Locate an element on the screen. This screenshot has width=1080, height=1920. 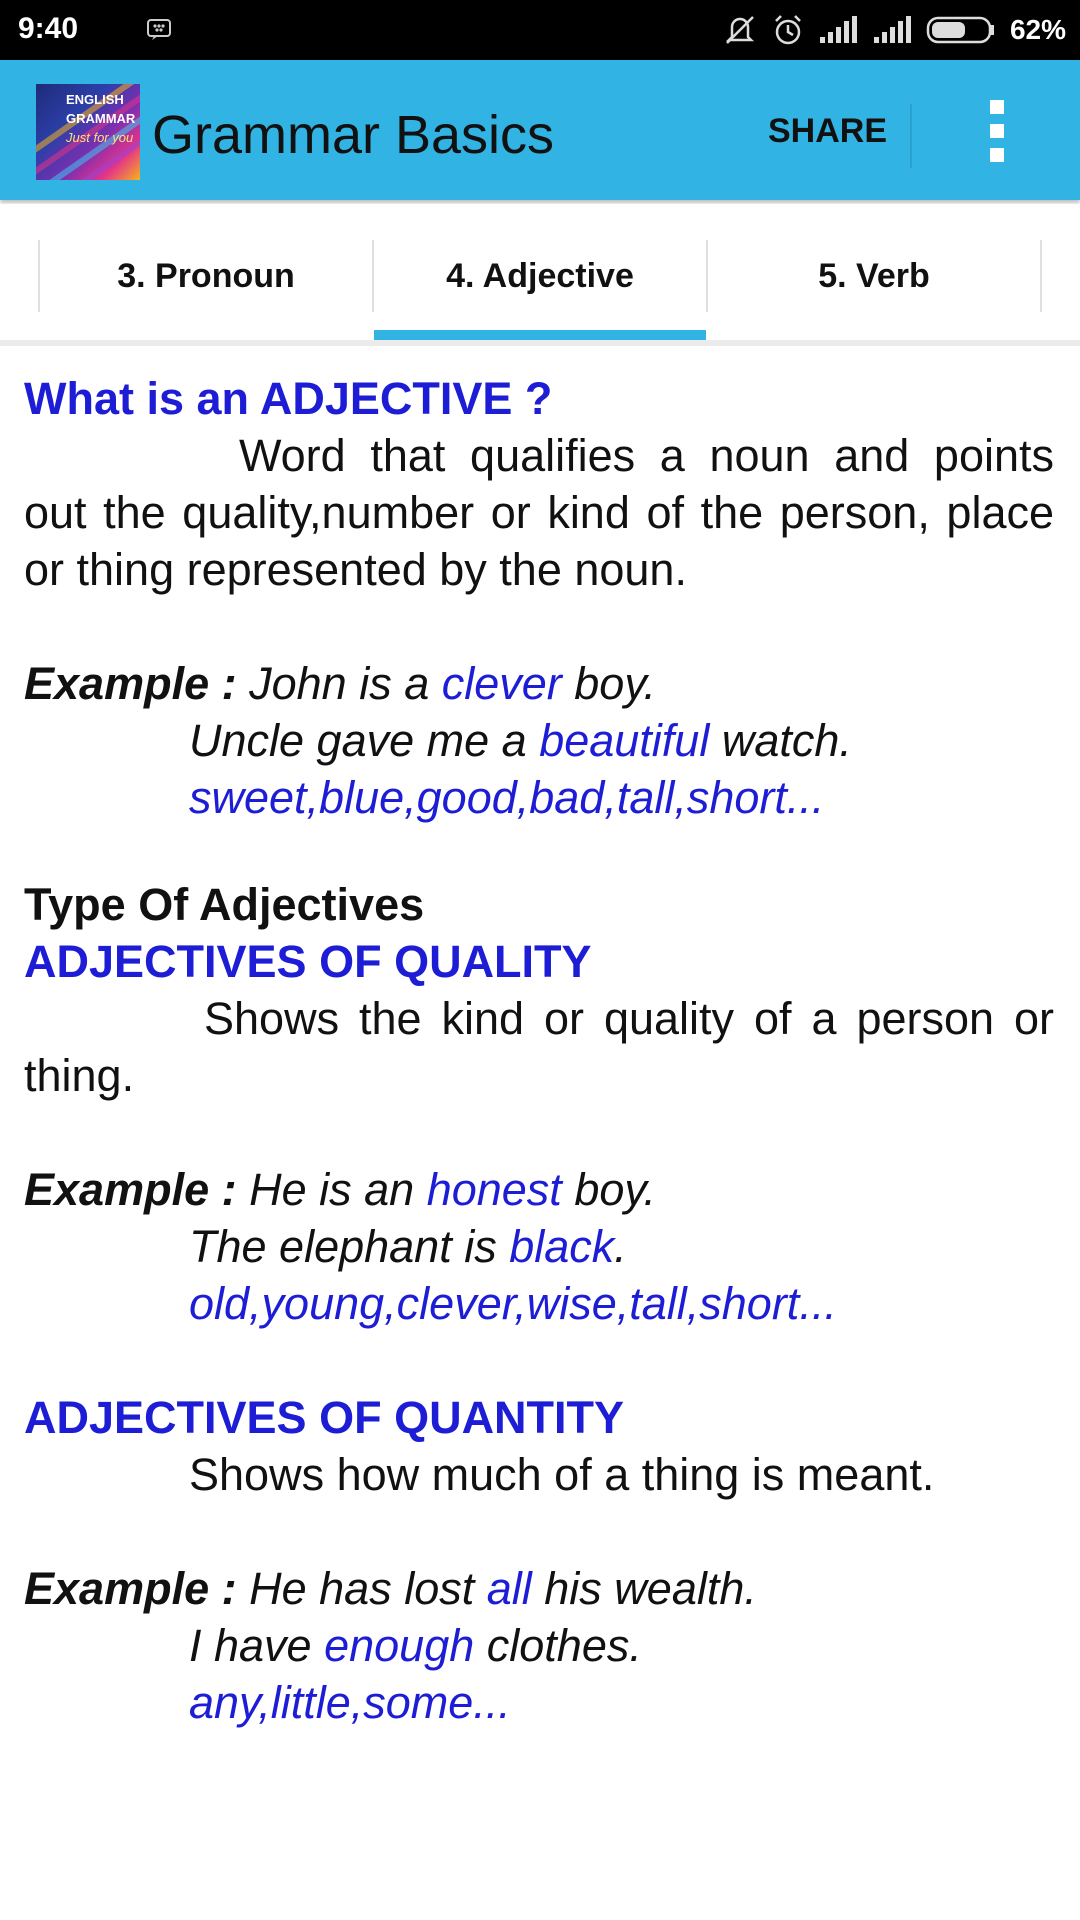
example-line: The elephant is black. is located at coordinates (408, 1246).